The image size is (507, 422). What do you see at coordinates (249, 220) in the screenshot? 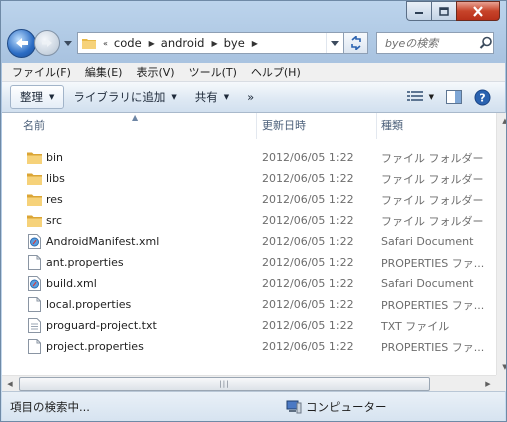
I see `list-item: src 2012/06/05 1:22 ファイル フォルダー` at bounding box center [249, 220].